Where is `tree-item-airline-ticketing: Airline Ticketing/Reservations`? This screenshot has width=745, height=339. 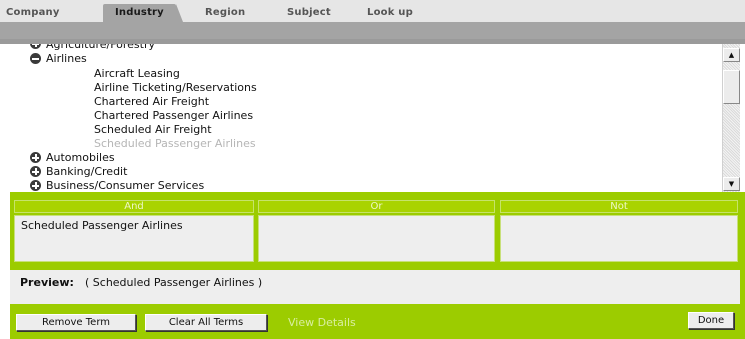
tree-item-airline-ticketing: Airline Ticketing/Reservations is located at coordinates (175, 88).